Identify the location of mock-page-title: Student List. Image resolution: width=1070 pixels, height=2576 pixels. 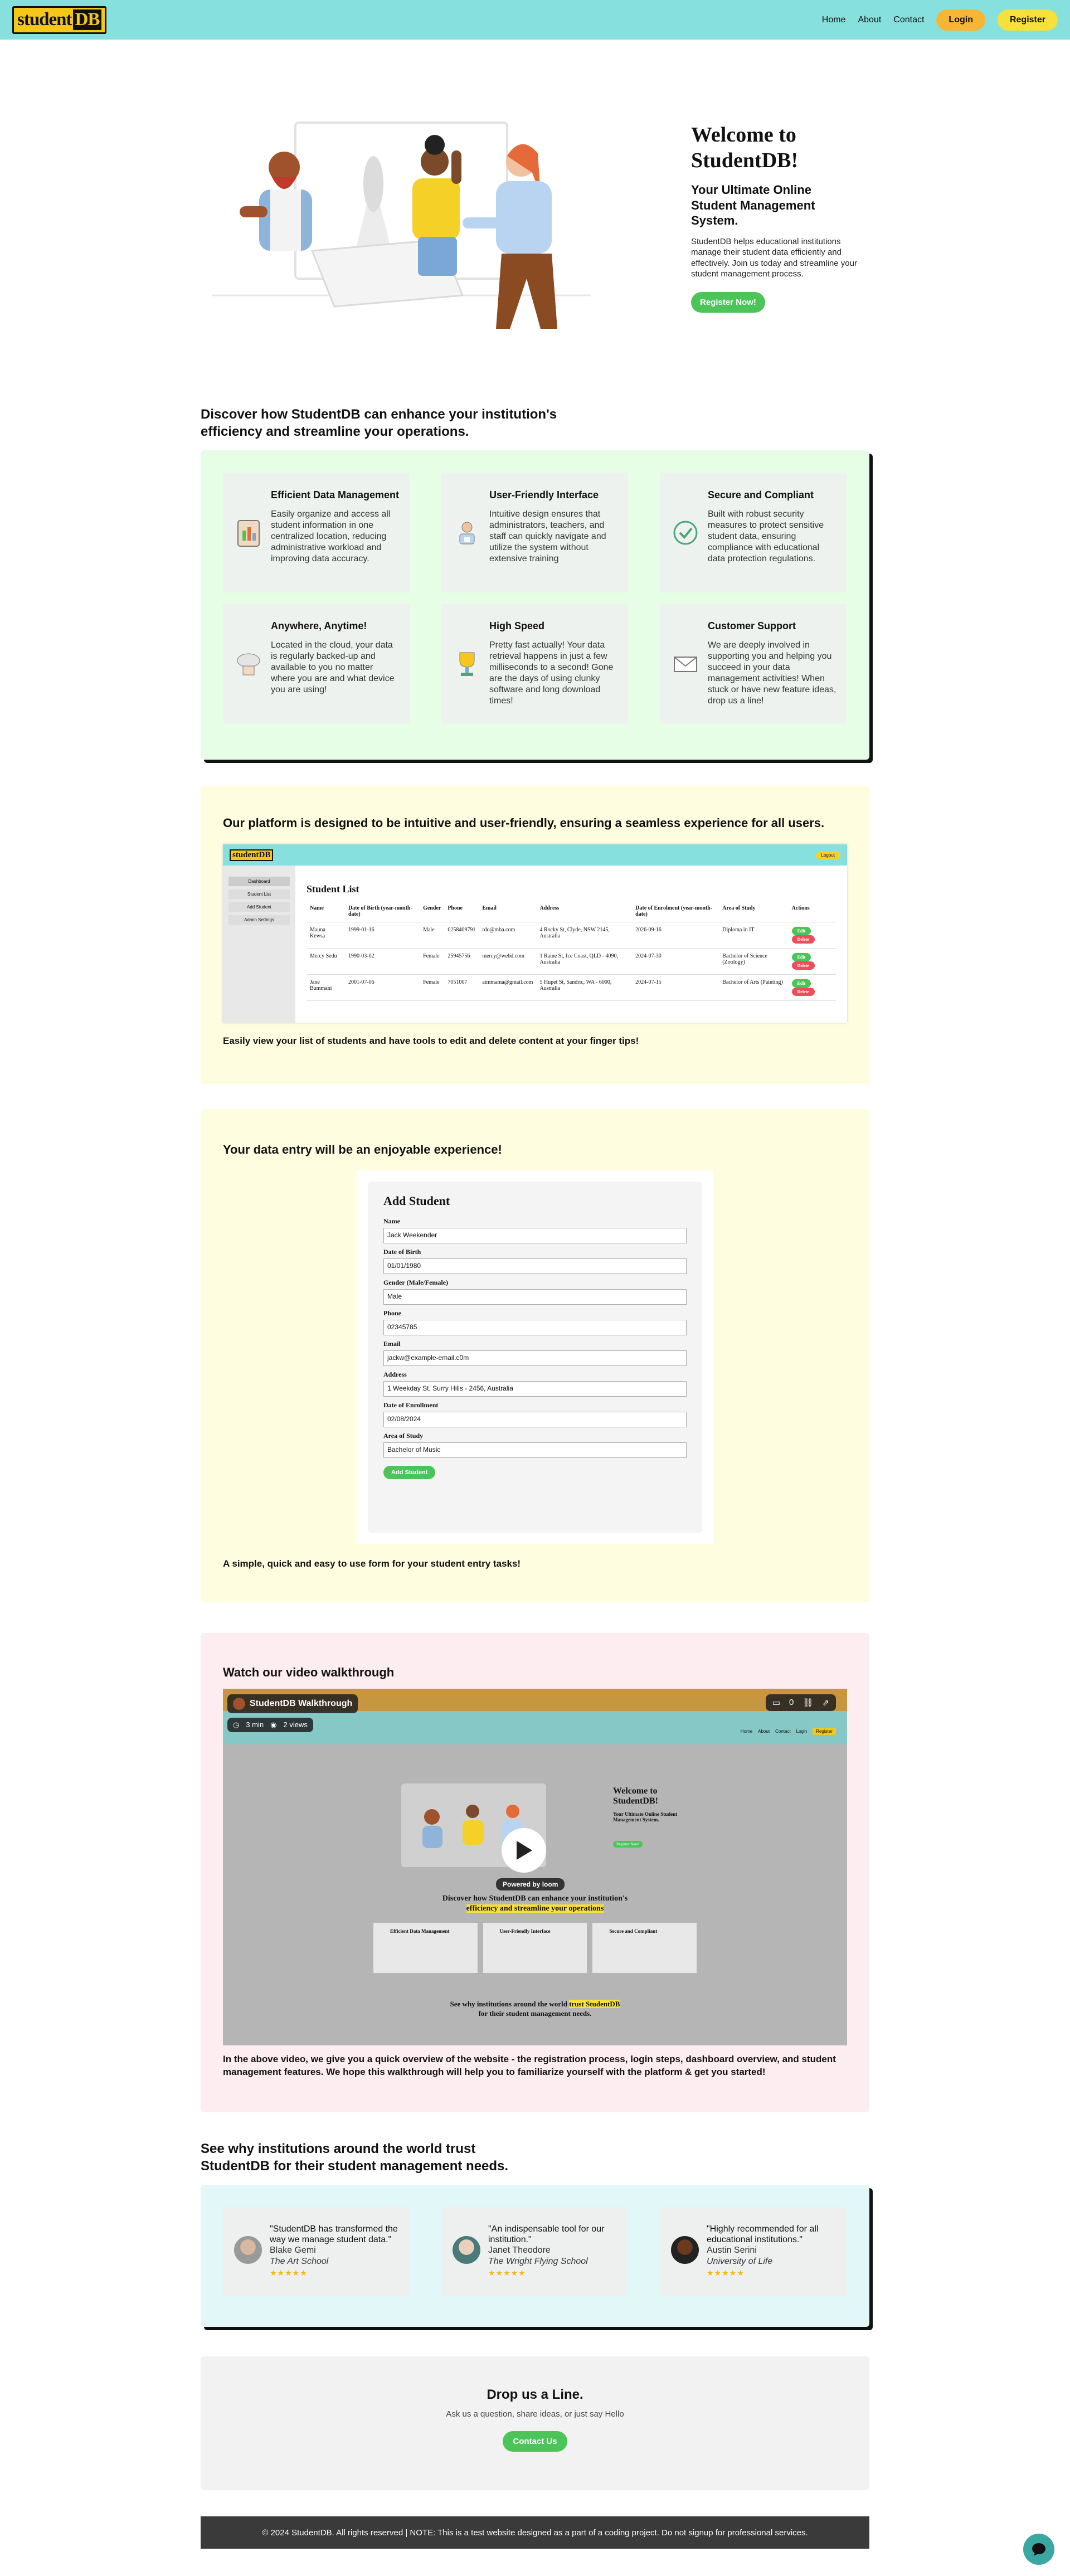
(333, 889).